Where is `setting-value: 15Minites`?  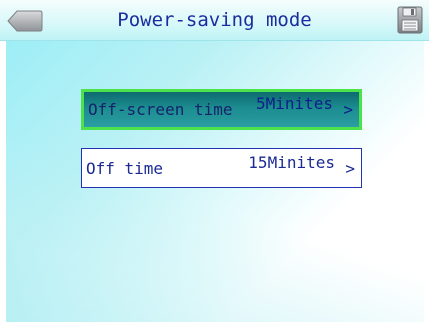
setting-value: 15Minites is located at coordinates (291, 162).